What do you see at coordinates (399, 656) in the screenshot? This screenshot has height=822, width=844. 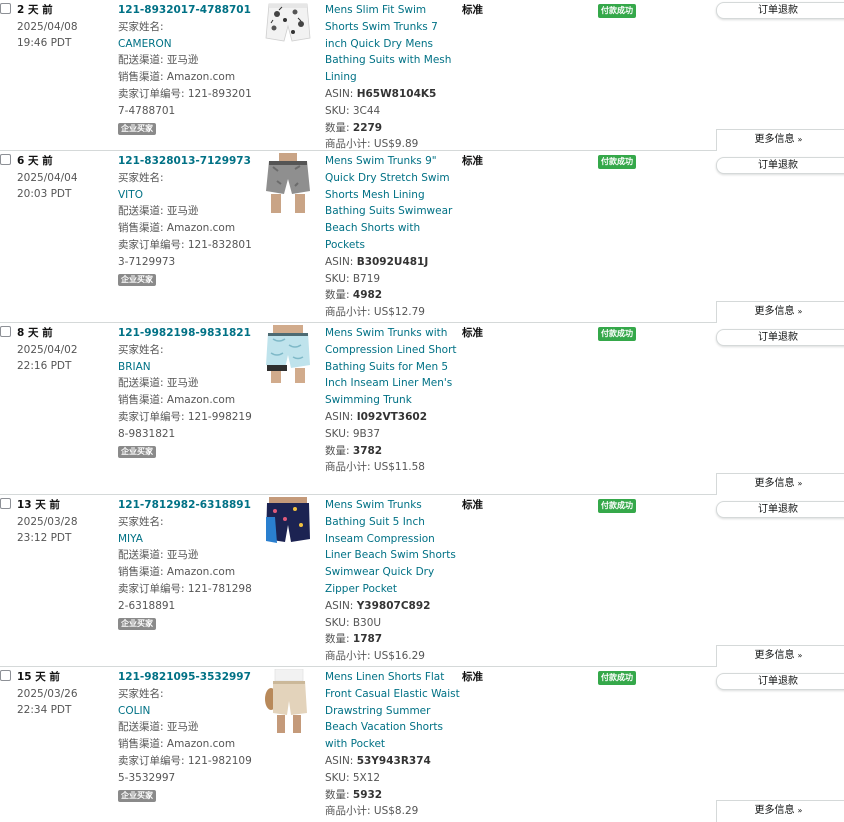 I see `subtotal-value: US$16.29` at bounding box center [399, 656].